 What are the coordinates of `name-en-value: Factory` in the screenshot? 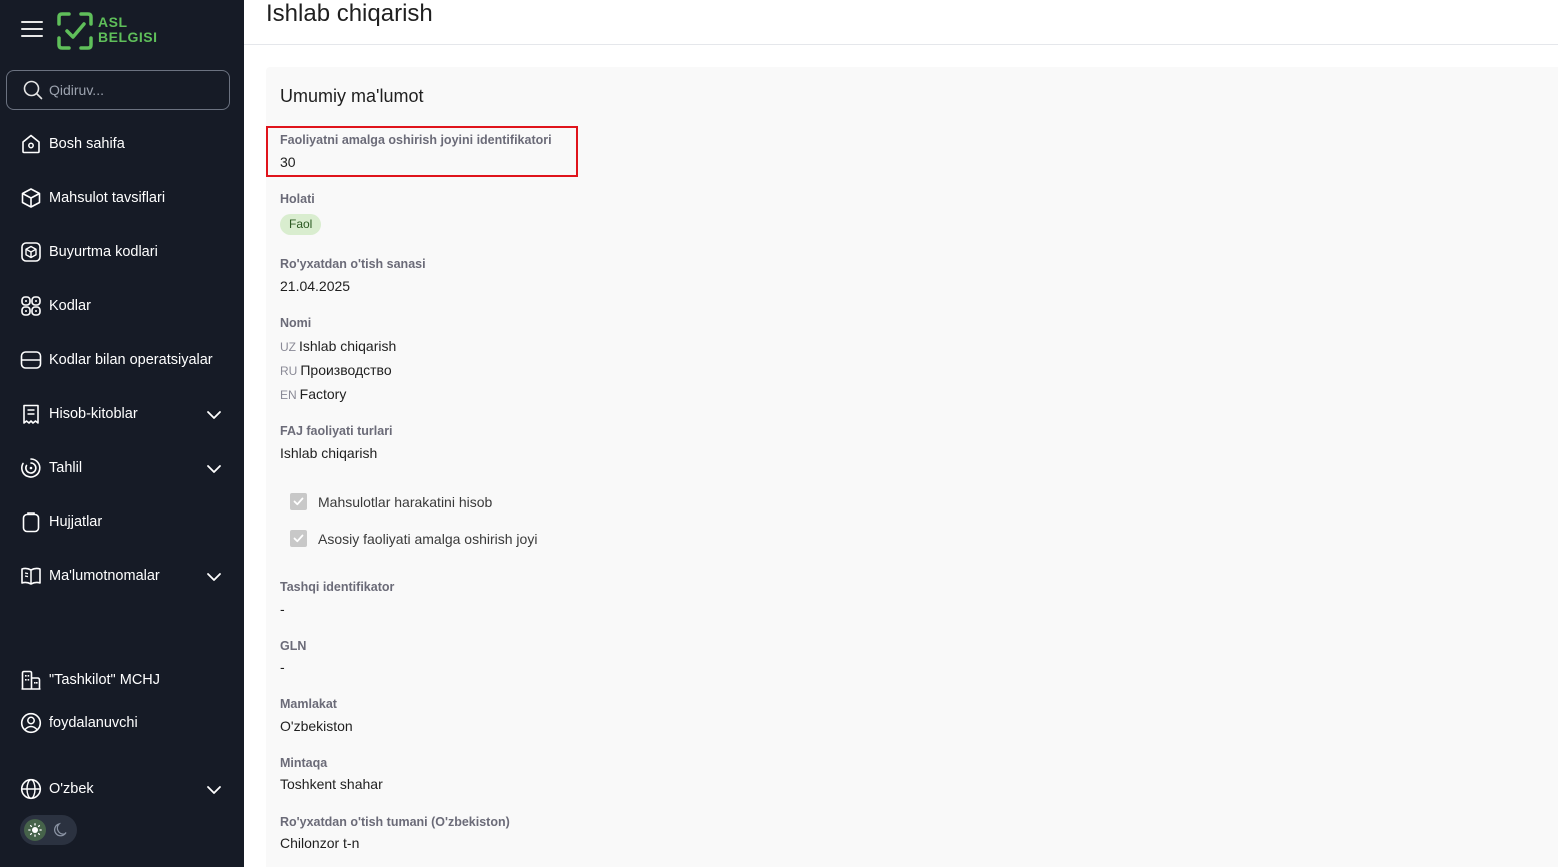 It's located at (323, 394).